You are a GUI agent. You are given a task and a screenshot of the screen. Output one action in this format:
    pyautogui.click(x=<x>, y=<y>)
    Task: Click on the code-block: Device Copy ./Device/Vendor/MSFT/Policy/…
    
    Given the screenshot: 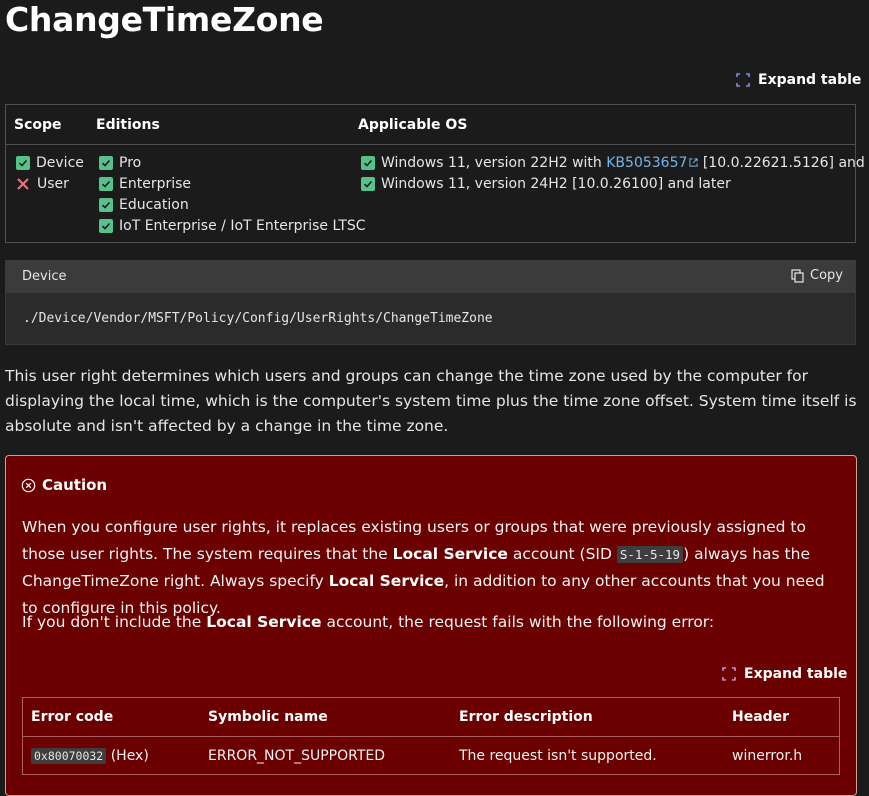 What is the action you would take?
    pyautogui.click(x=430, y=302)
    